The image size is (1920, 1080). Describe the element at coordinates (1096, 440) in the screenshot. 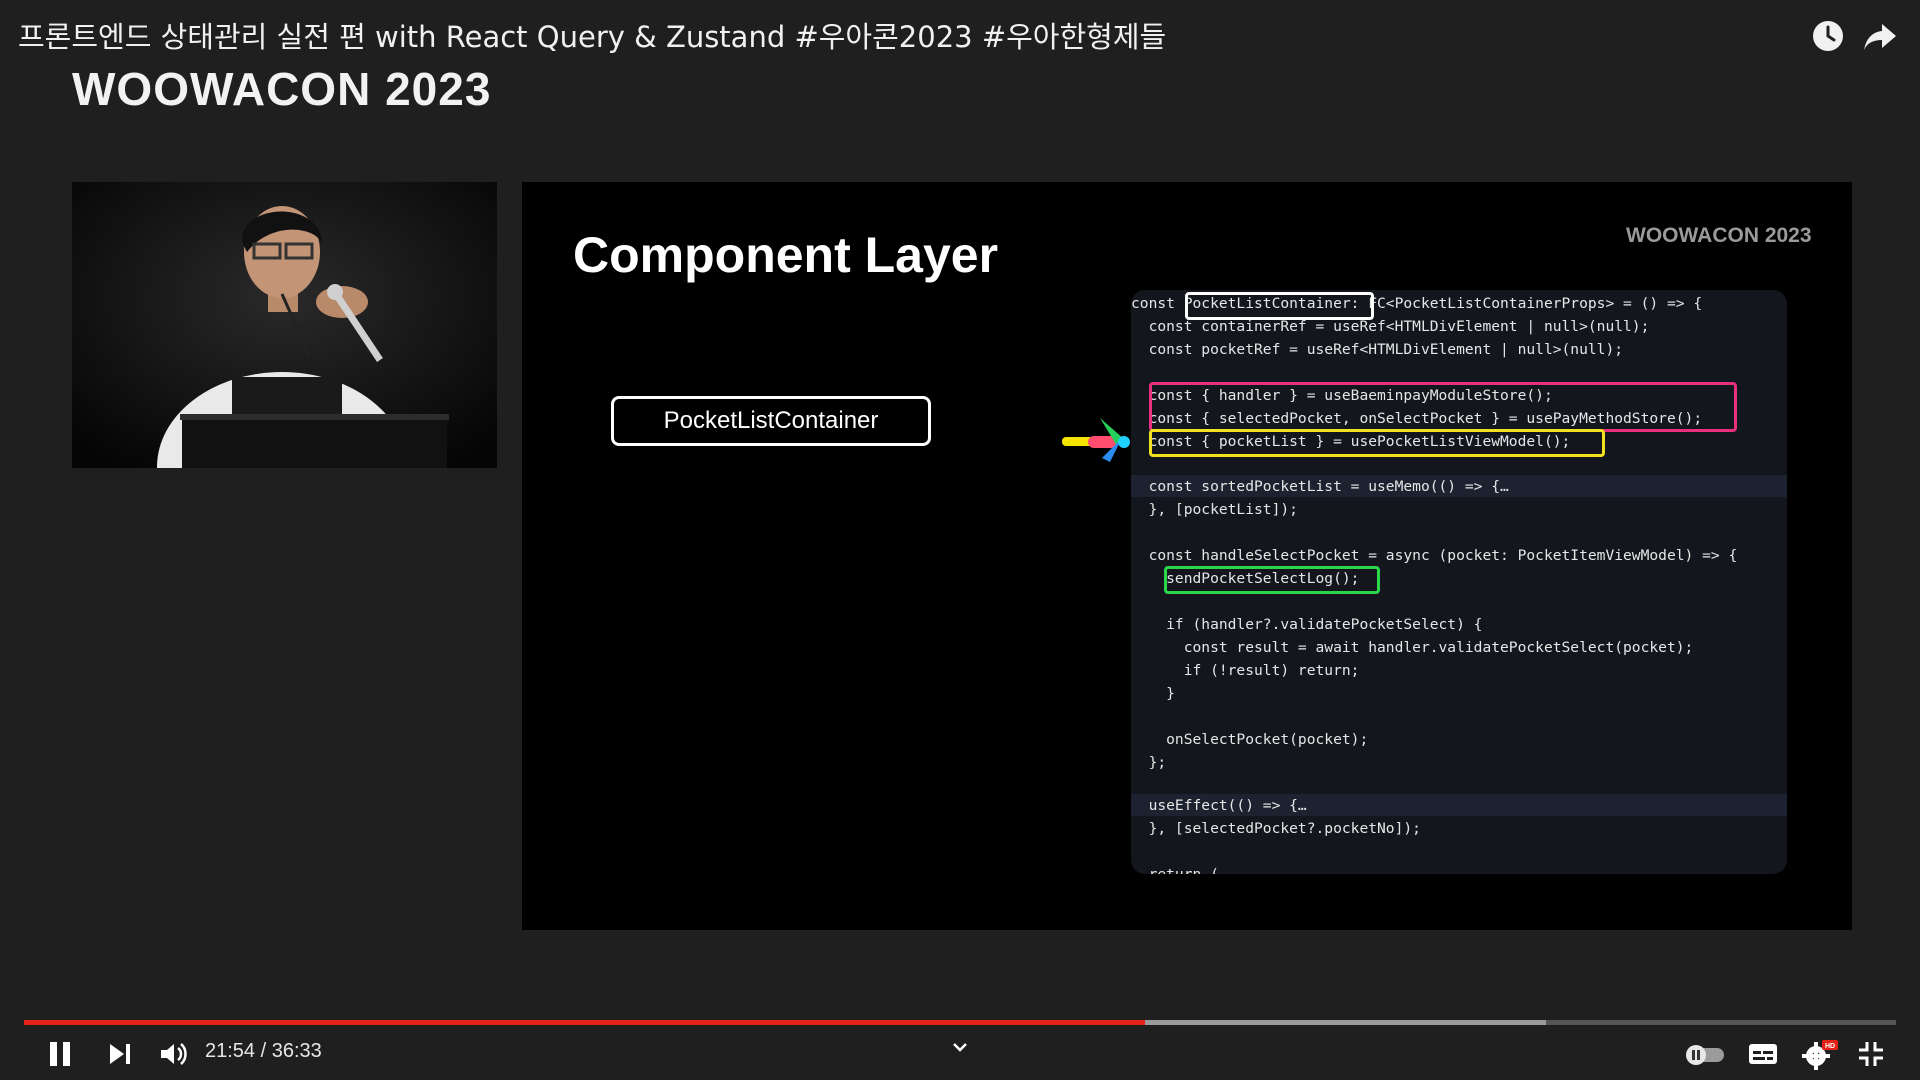

I see `arrow-icon` at that location.